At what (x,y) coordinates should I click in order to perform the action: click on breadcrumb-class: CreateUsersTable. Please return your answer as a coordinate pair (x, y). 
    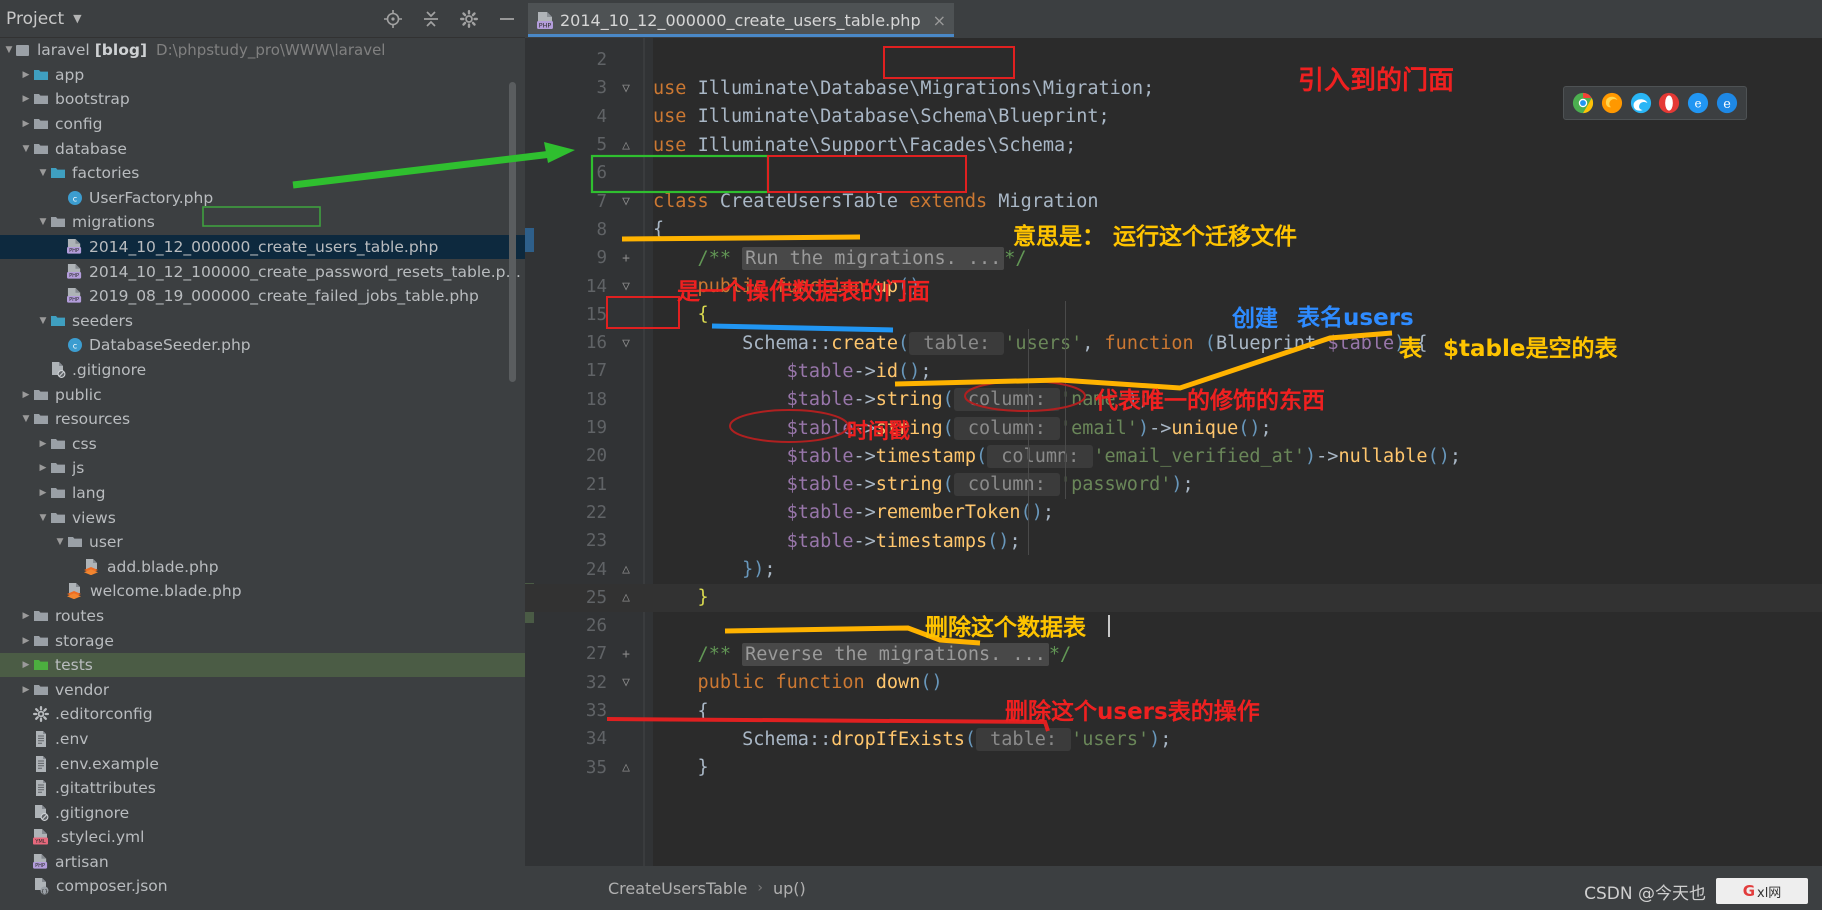
    Looking at the image, I should click on (677, 888).